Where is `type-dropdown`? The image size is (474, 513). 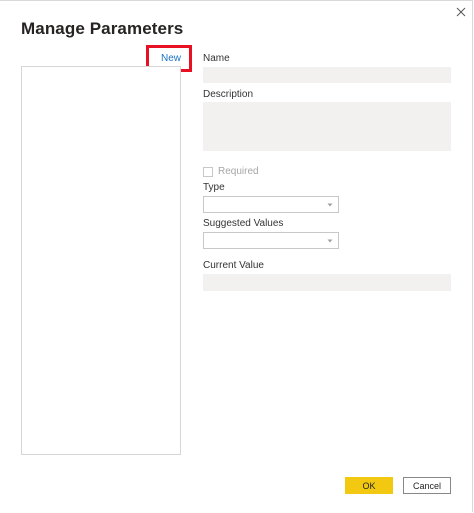
type-dropdown is located at coordinates (271, 204).